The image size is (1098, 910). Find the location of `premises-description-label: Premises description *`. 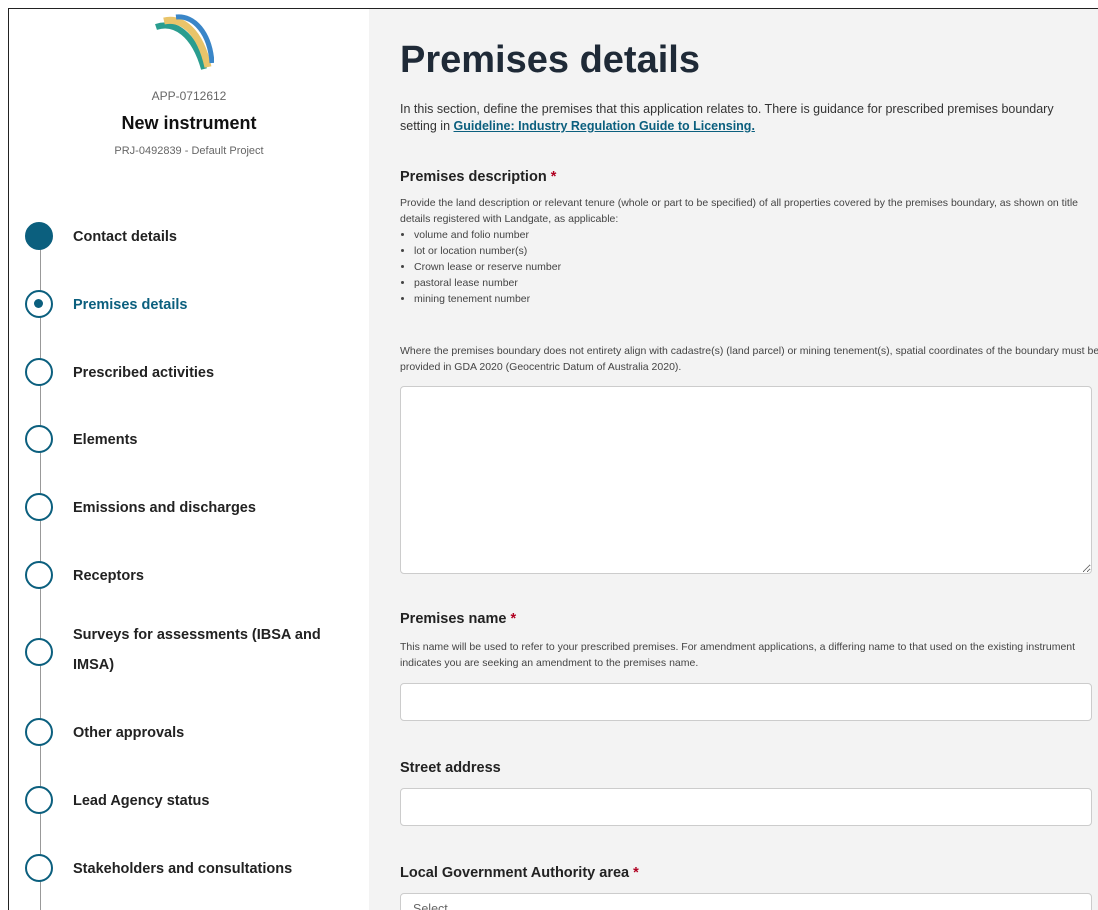

premises-description-label: Premises description * is located at coordinates (478, 177).